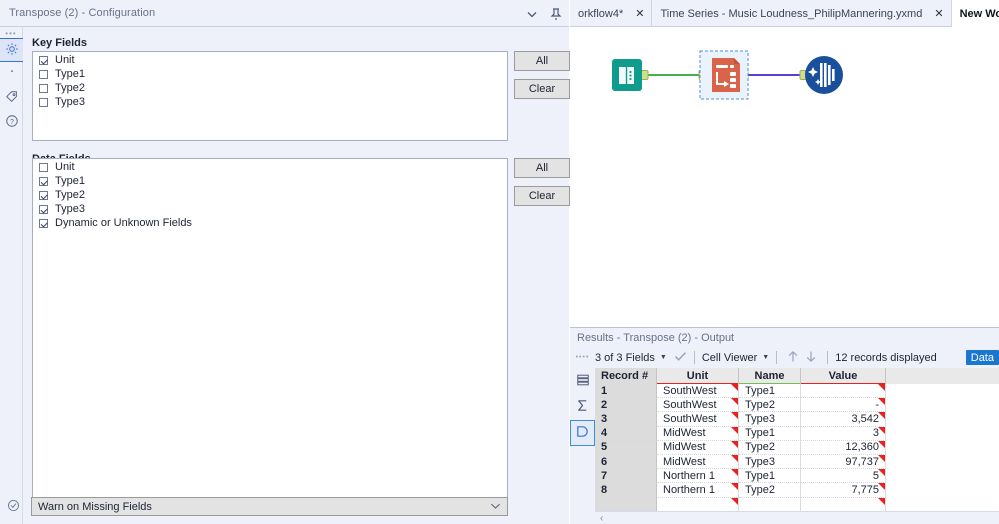 This screenshot has width=999, height=524. Describe the element at coordinates (542, 89) in the screenshot. I see `key-fields-clear-button: Clear` at that location.